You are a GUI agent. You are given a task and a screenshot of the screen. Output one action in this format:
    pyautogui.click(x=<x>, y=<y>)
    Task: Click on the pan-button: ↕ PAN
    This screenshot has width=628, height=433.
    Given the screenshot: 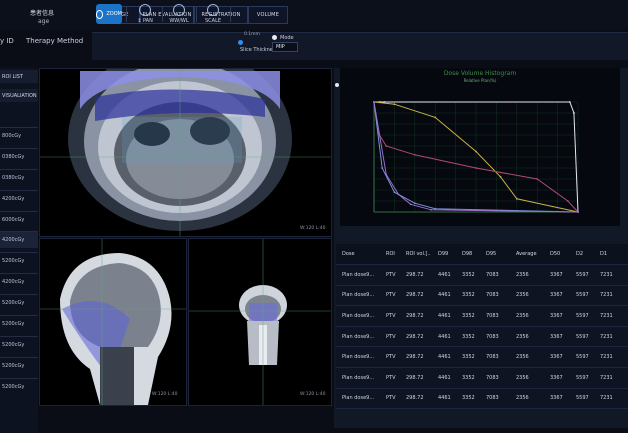 What is the action you would take?
    pyautogui.click(x=145, y=14)
    